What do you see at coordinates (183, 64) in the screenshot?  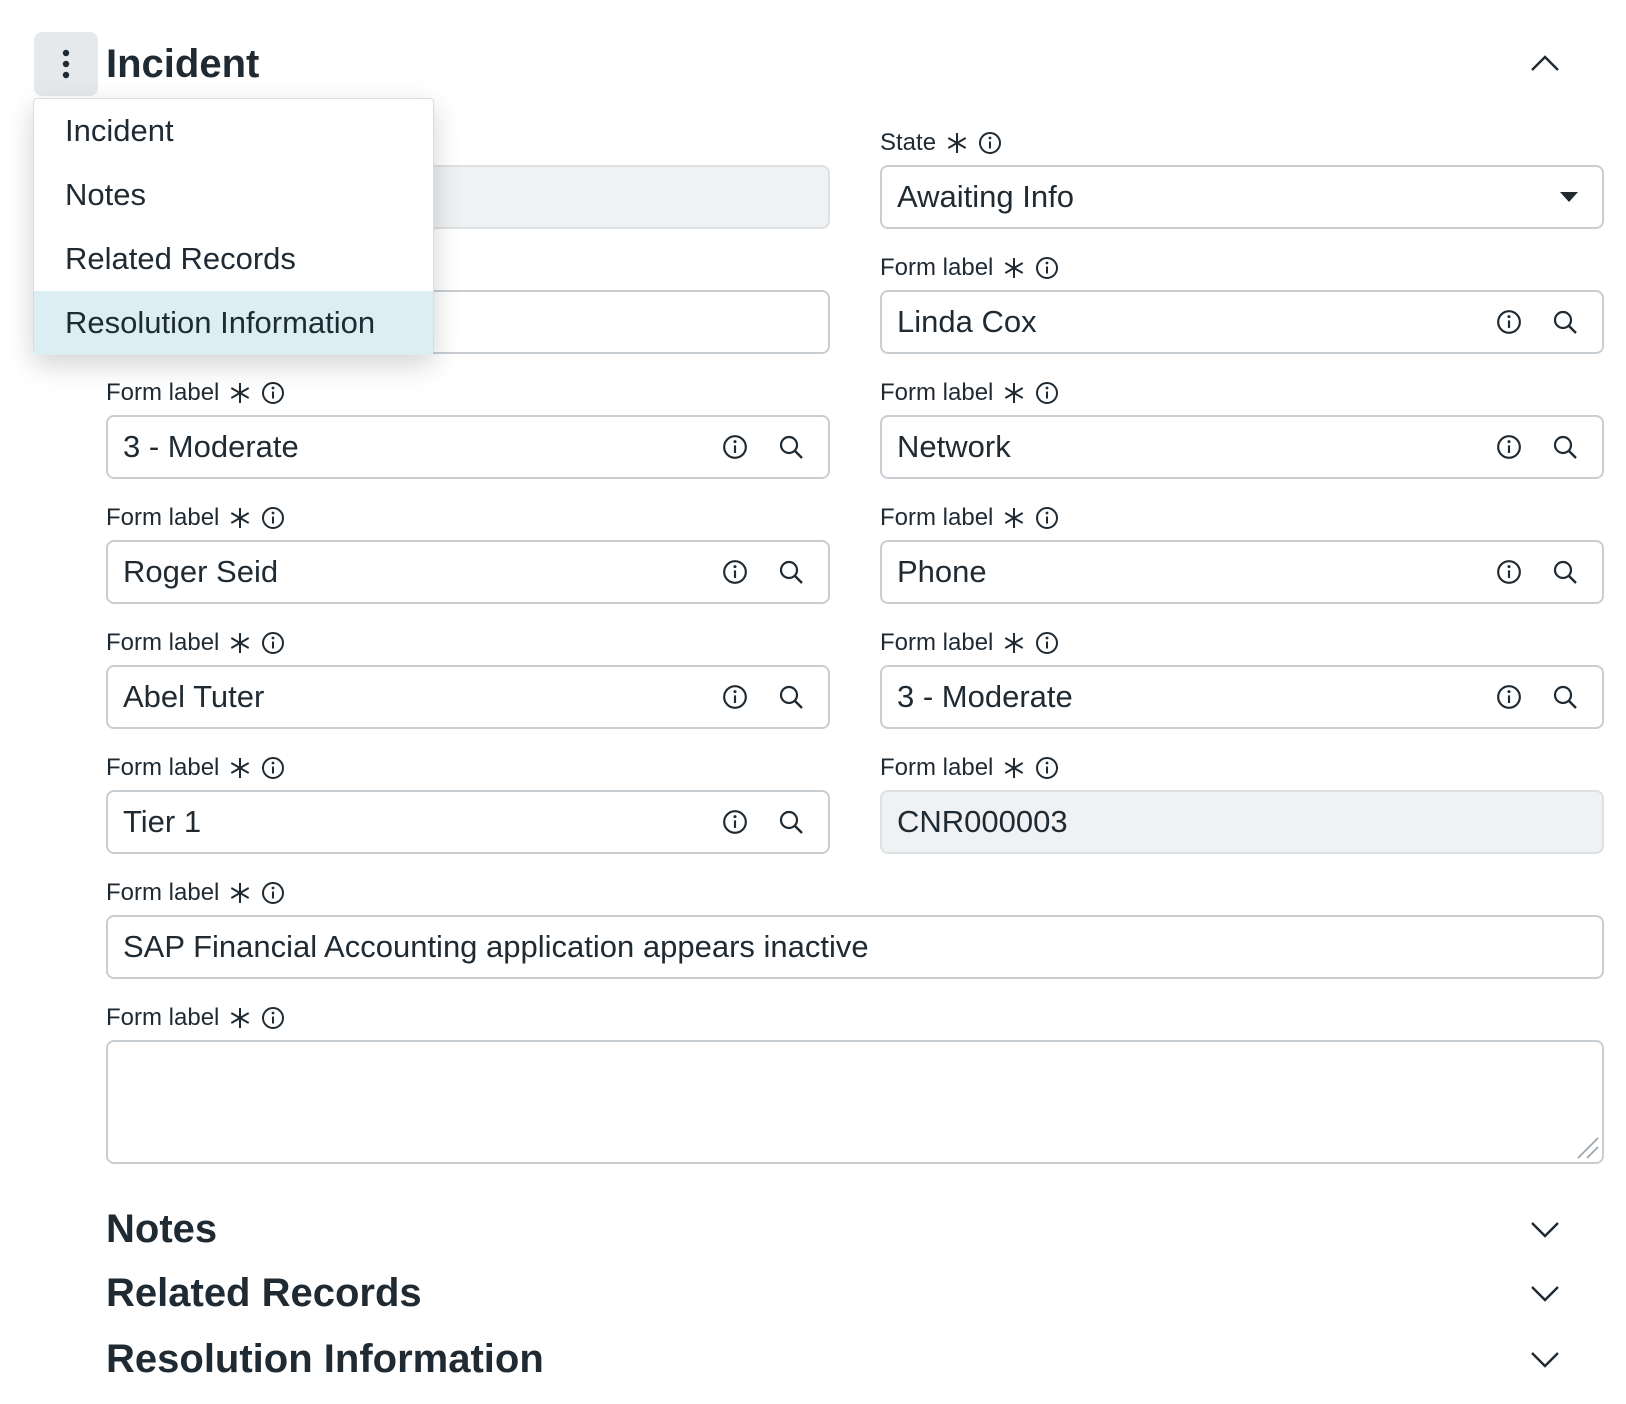 I see `section-title: Incident` at bounding box center [183, 64].